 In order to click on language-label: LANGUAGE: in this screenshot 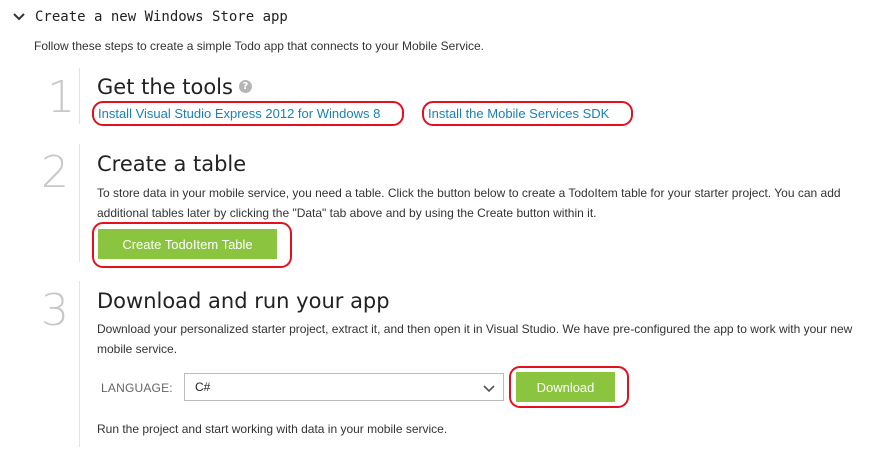, I will do `click(137, 388)`.